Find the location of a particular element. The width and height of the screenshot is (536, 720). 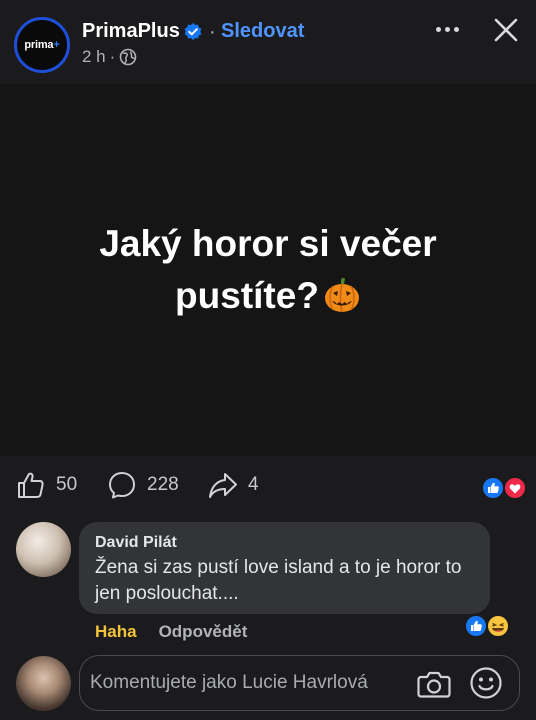

verified-badge-icon is located at coordinates (193, 31).